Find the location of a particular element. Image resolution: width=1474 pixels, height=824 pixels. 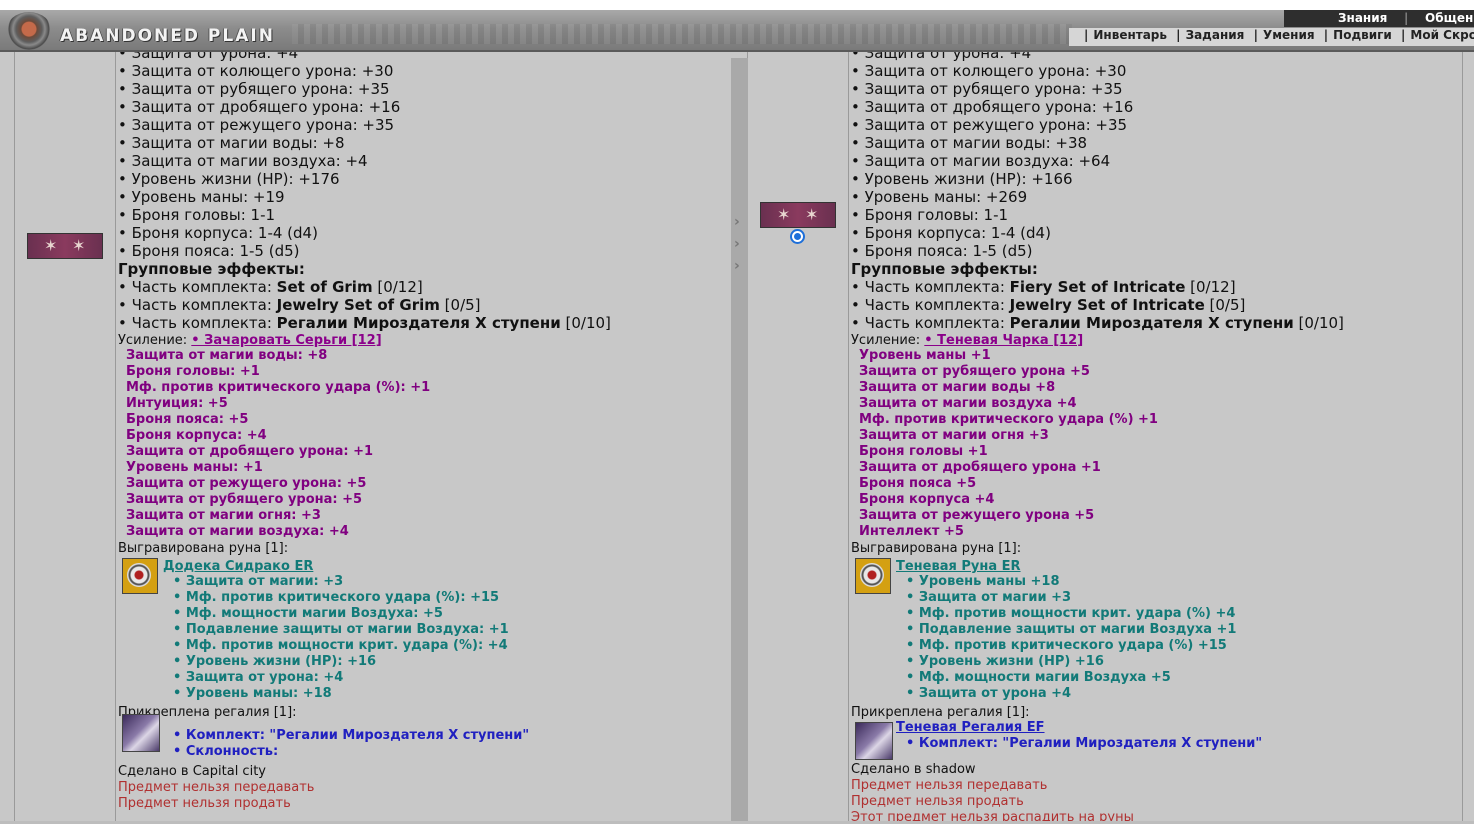

rune-label: Выгравирована руна [1]: is located at coordinates (936, 548).